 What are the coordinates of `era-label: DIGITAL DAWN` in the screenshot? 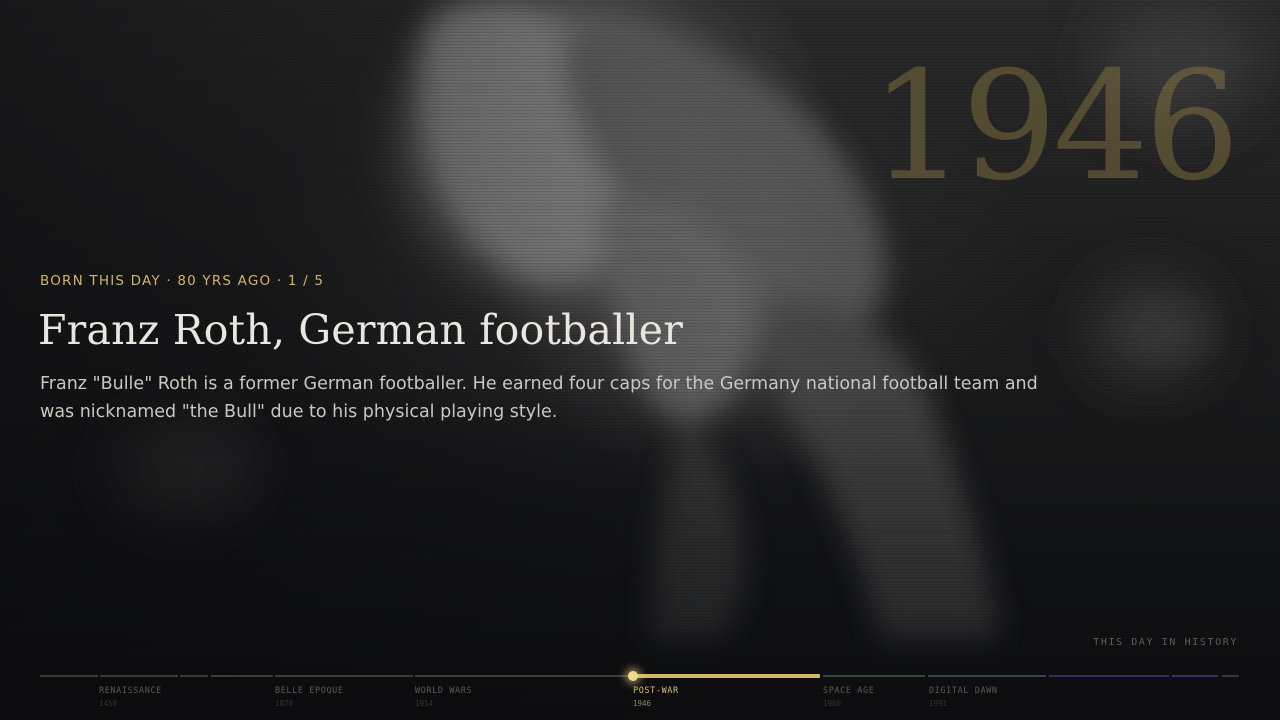 It's located at (963, 691).